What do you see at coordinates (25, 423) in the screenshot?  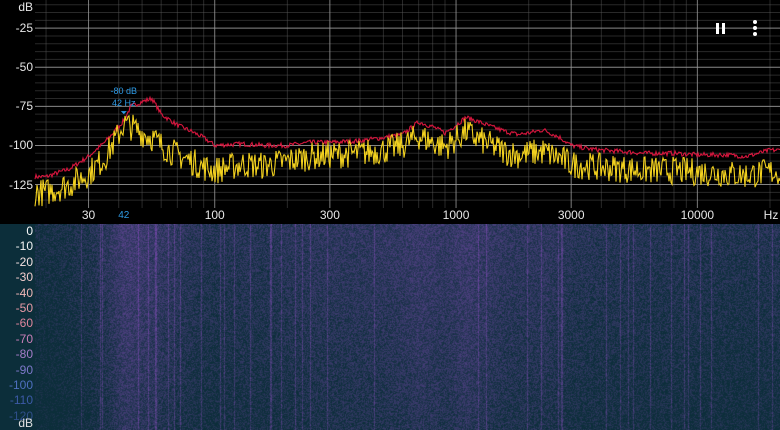 I see `spectrogram-y-unit: dB` at bounding box center [25, 423].